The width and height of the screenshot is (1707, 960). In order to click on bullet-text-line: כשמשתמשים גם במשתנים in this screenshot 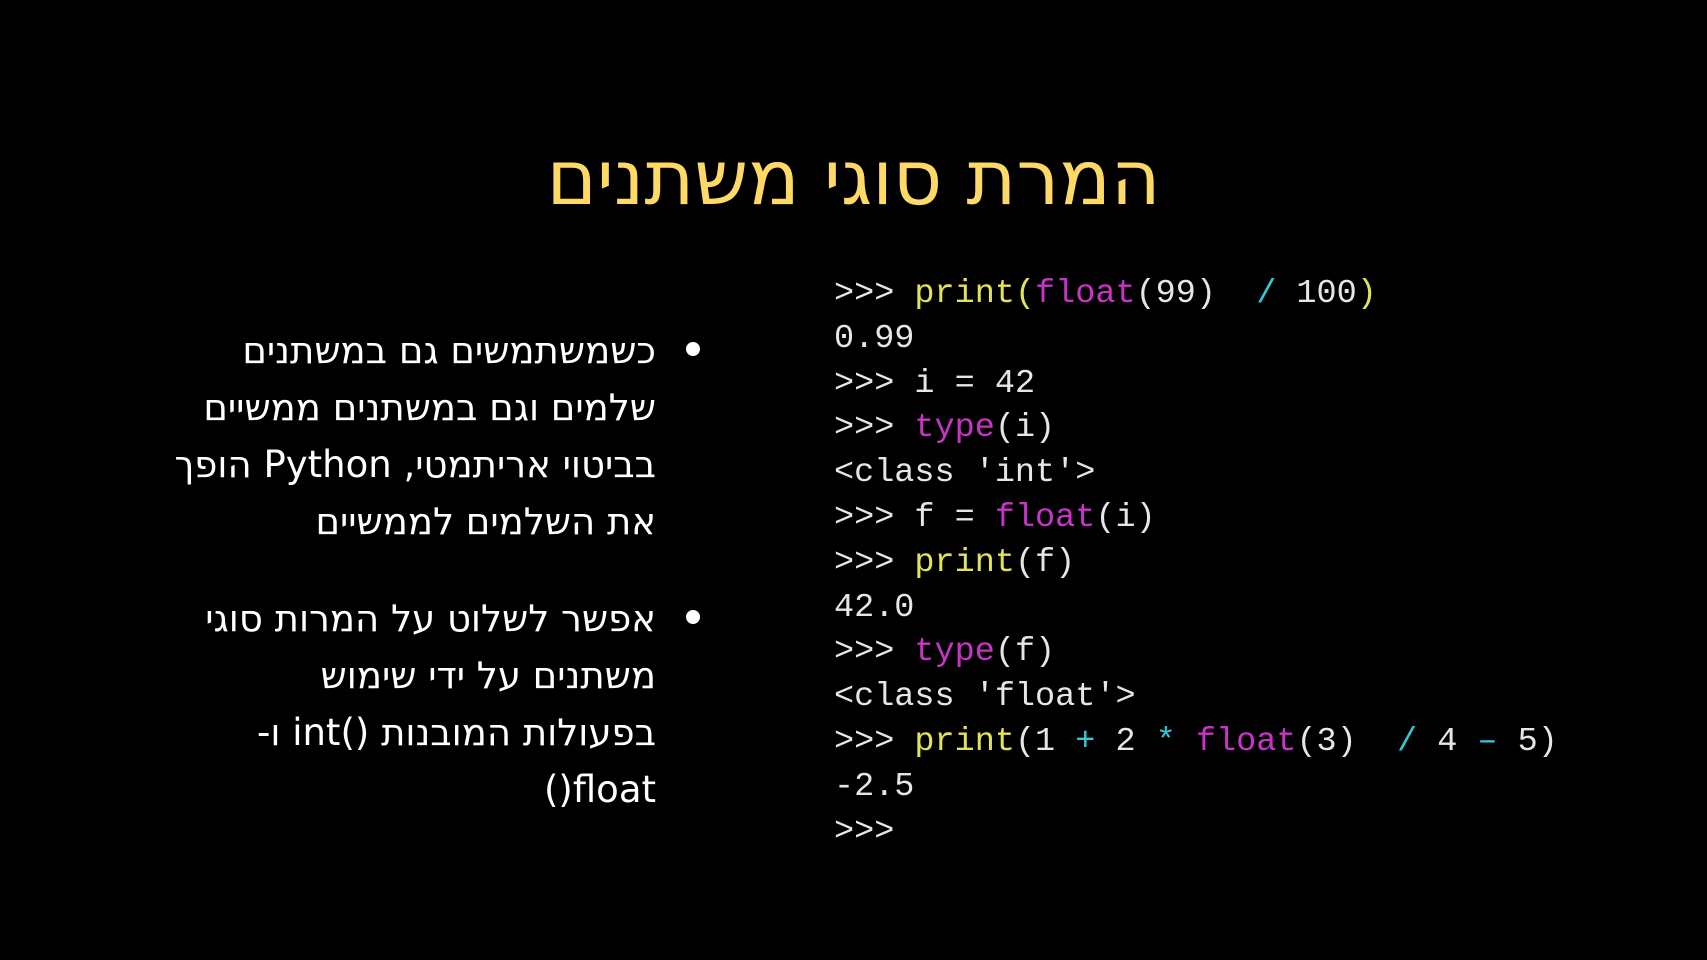, I will do `click(449, 350)`.